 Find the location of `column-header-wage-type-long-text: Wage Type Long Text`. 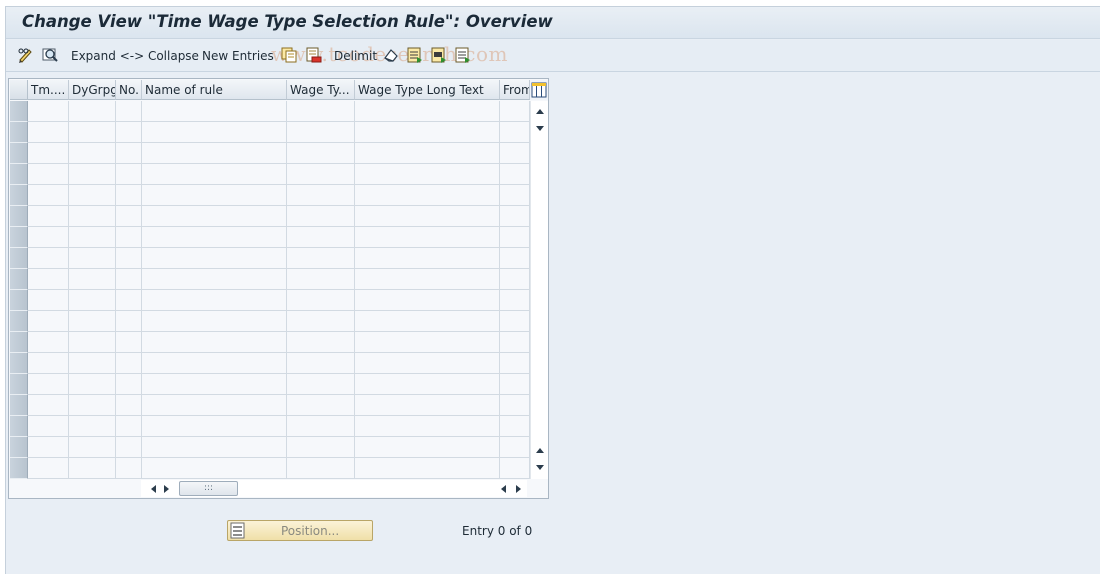

column-header-wage-type-long-text: Wage Type Long Text is located at coordinates (427, 90).